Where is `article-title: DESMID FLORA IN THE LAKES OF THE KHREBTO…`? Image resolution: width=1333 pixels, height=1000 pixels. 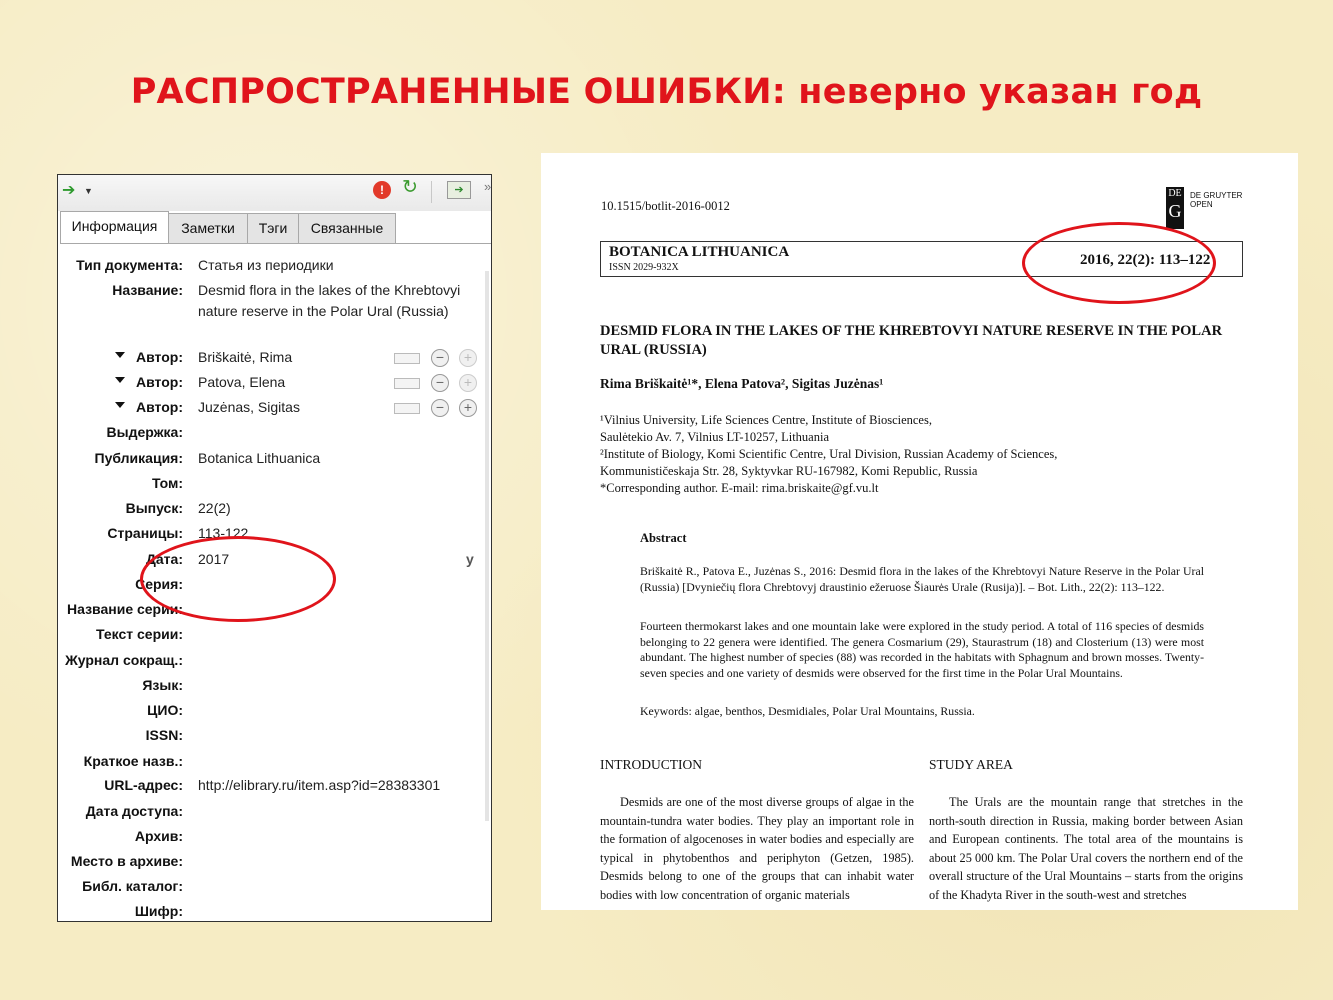 article-title: DESMID FLORA IN THE LAKES OF THE KHREBTO… is located at coordinates (911, 340).